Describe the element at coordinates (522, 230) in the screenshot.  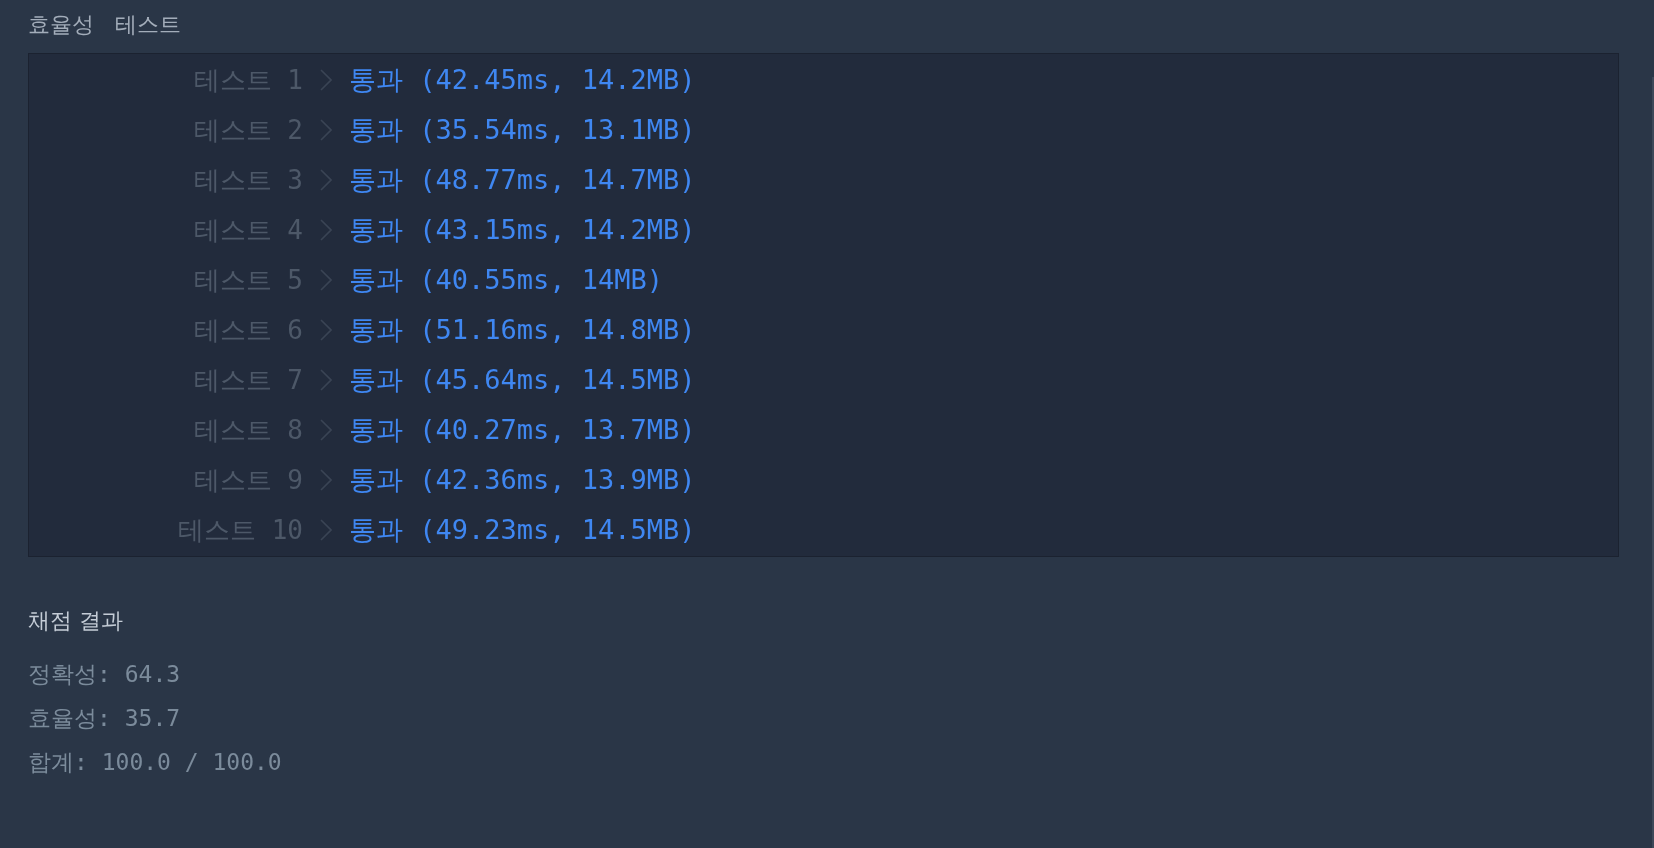
I see `test-result: 통과 (43.15ms, 14.2MB)` at that location.